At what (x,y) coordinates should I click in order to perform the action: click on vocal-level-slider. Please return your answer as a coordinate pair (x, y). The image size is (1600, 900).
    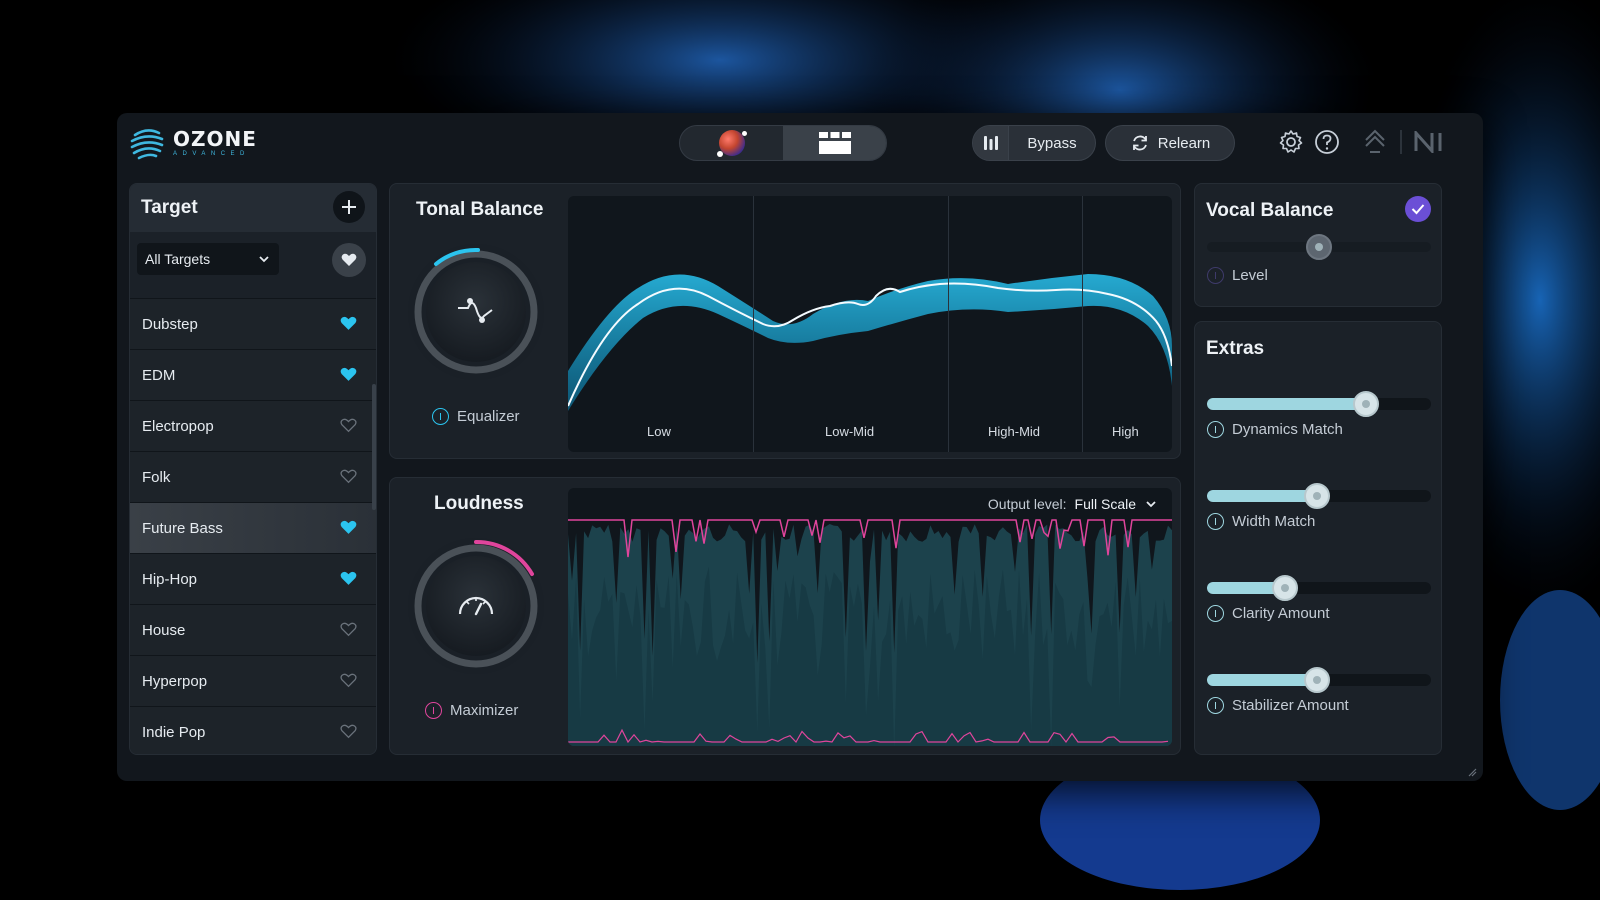
    Looking at the image, I should click on (1319, 247).